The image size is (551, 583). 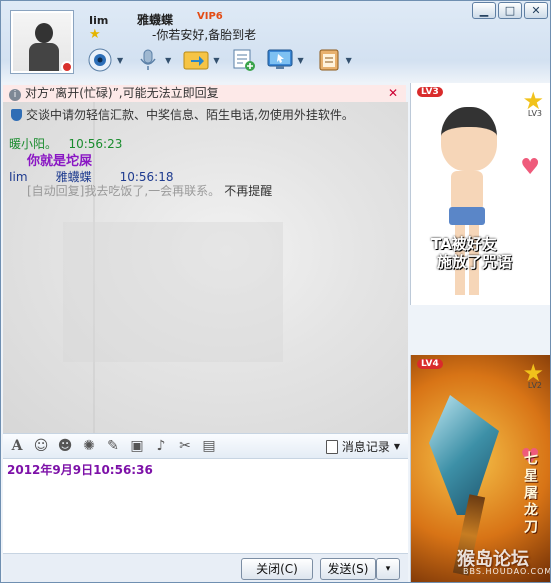 I want to click on message-input: 2012年9月9日10:56:36, so click(x=205, y=506).